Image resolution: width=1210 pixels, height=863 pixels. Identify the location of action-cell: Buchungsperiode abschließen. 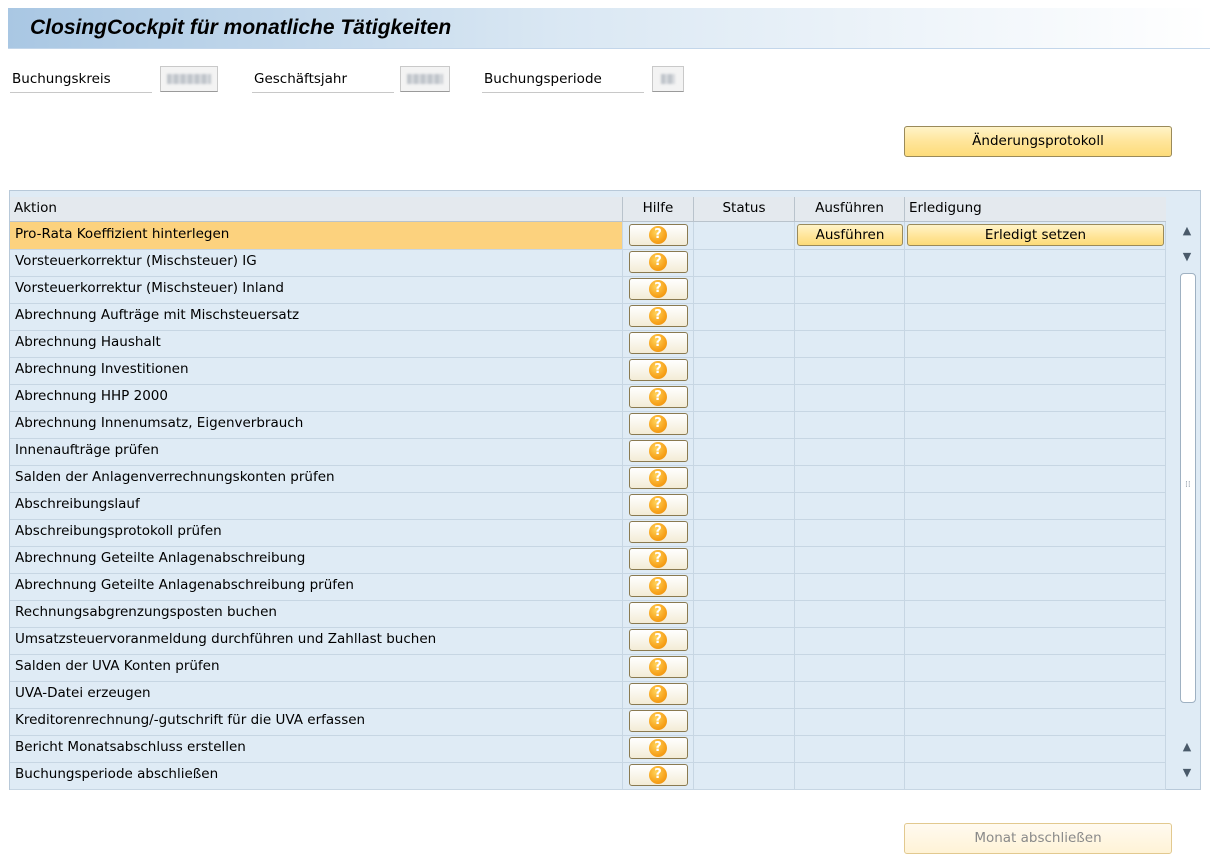
(316, 775).